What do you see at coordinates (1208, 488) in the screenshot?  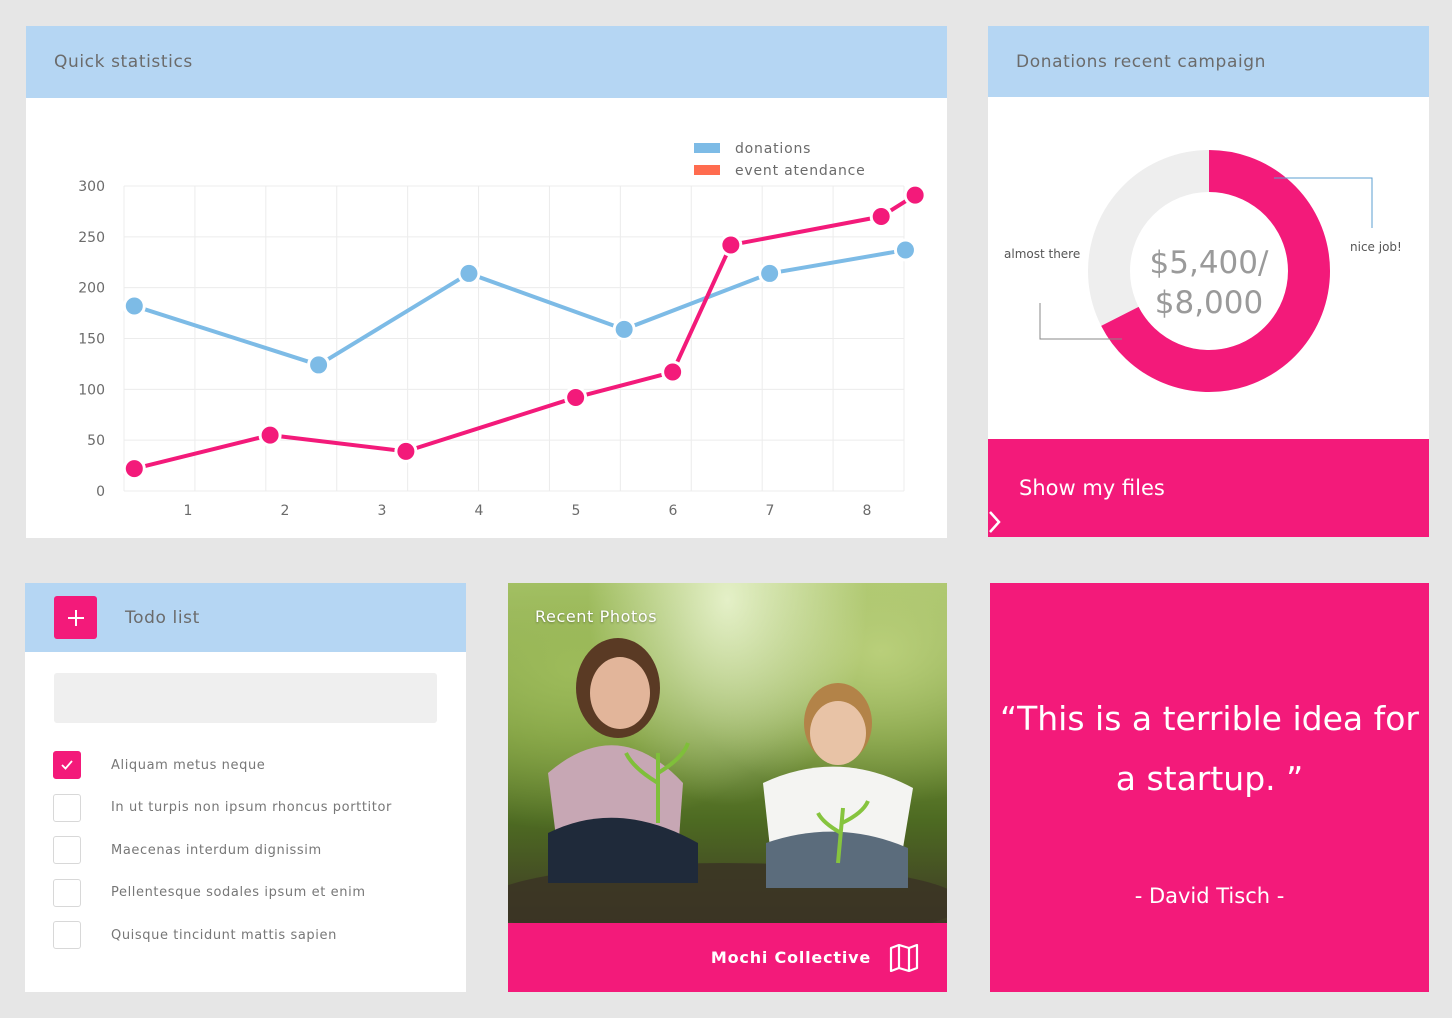 I see `show-my-files-button: Show my files` at bounding box center [1208, 488].